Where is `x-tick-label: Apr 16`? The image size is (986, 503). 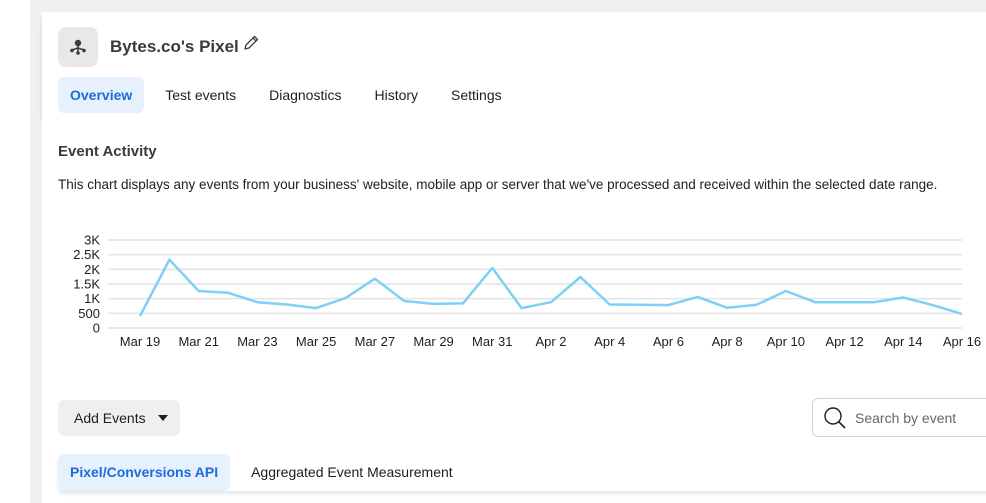 x-tick-label: Apr 16 is located at coordinates (962, 341).